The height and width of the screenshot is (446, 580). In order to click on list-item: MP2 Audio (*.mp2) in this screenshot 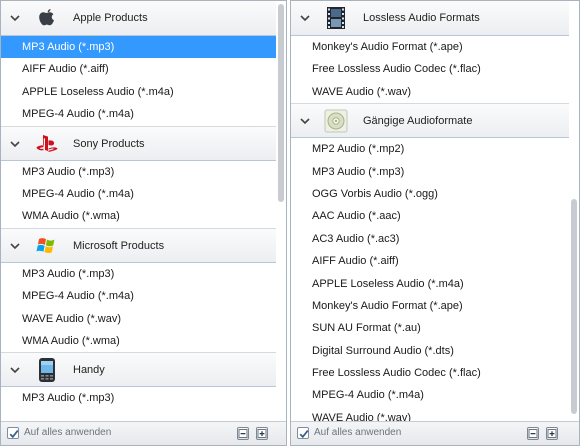, I will do `click(430, 149)`.